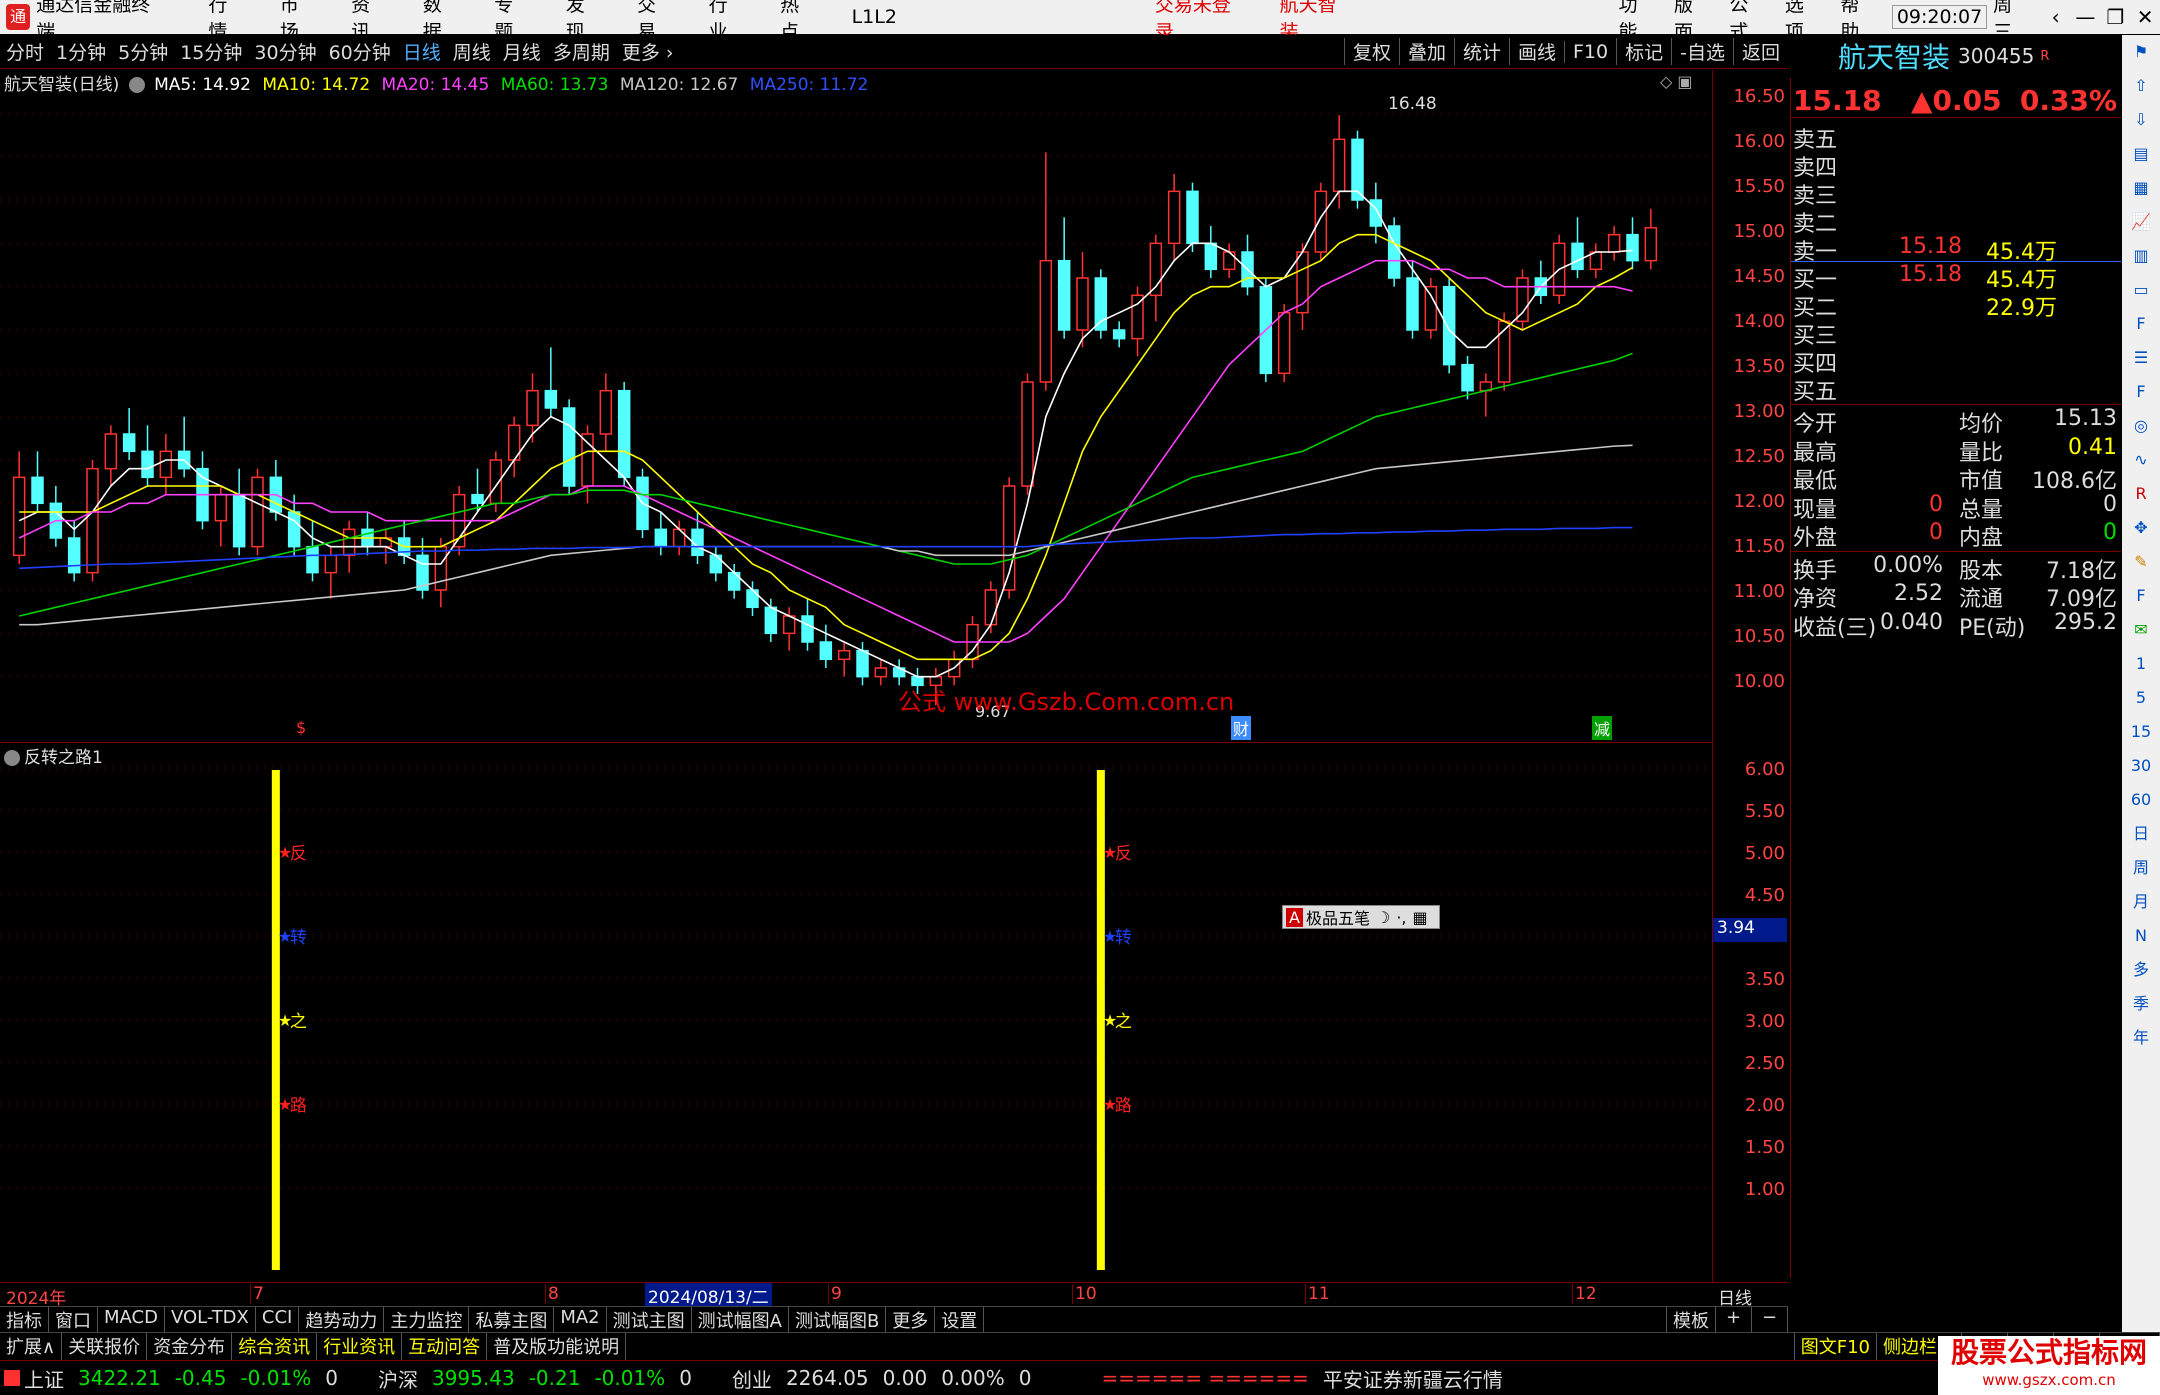  I want to click on sidebar-pen-icon: ✎, so click(2141, 562).